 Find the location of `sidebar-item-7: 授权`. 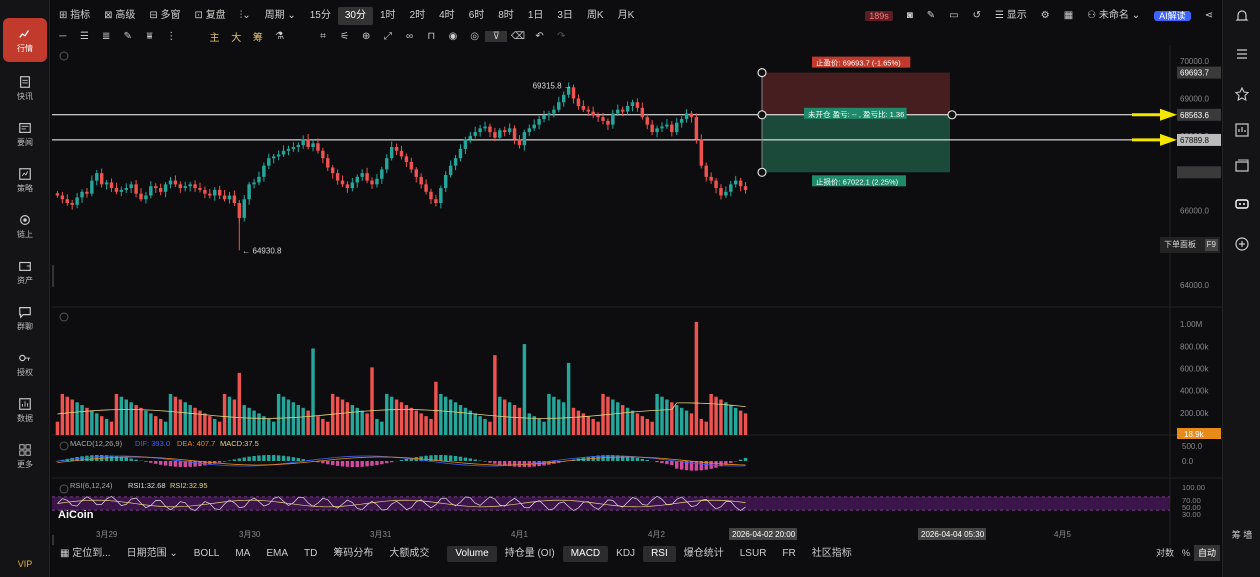

sidebar-item-7: 授权 is located at coordinates (25, 364).